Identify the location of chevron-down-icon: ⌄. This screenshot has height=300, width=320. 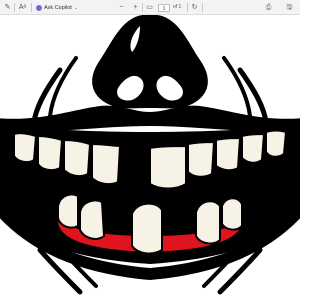
(76, 7).